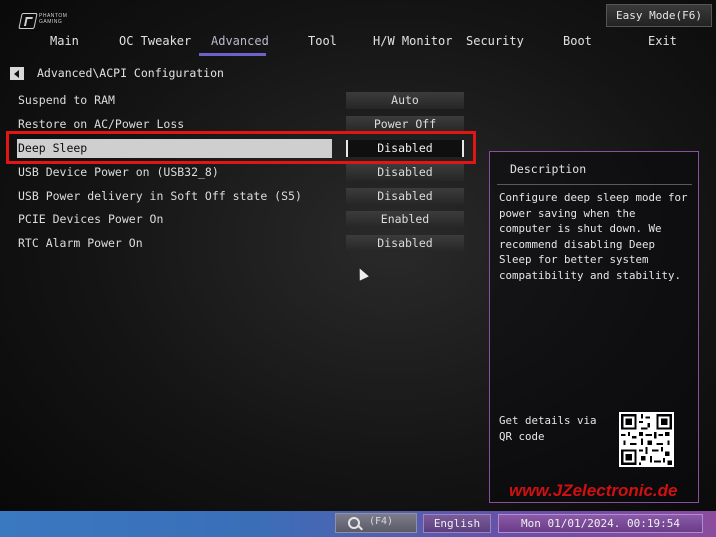 This screenshot has height=537, width=716. I want to click on setting-label: PCIE Devices Power On, so click(91, 219).